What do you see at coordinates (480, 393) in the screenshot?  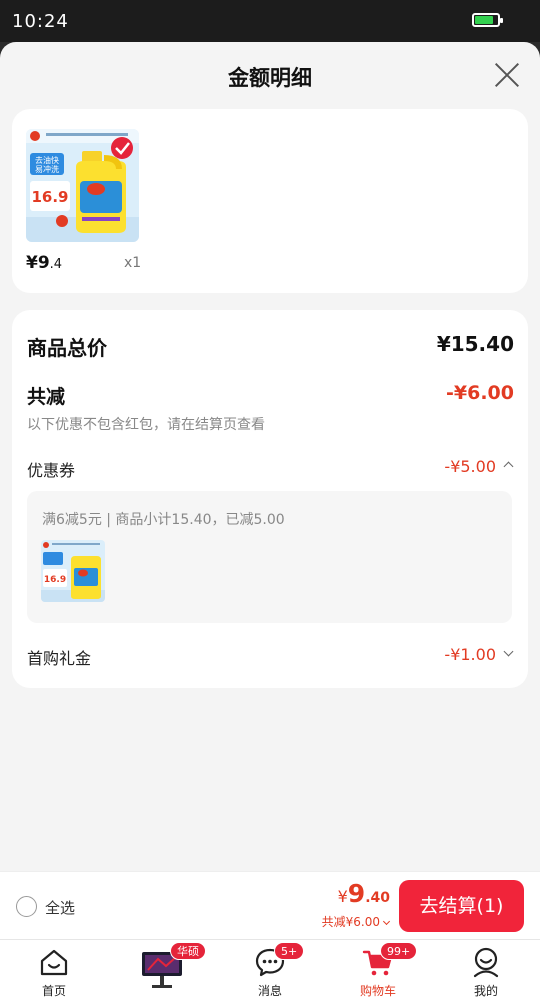 I see `total-reduction-value: -¥6.00` at bounding box center [480, 393].